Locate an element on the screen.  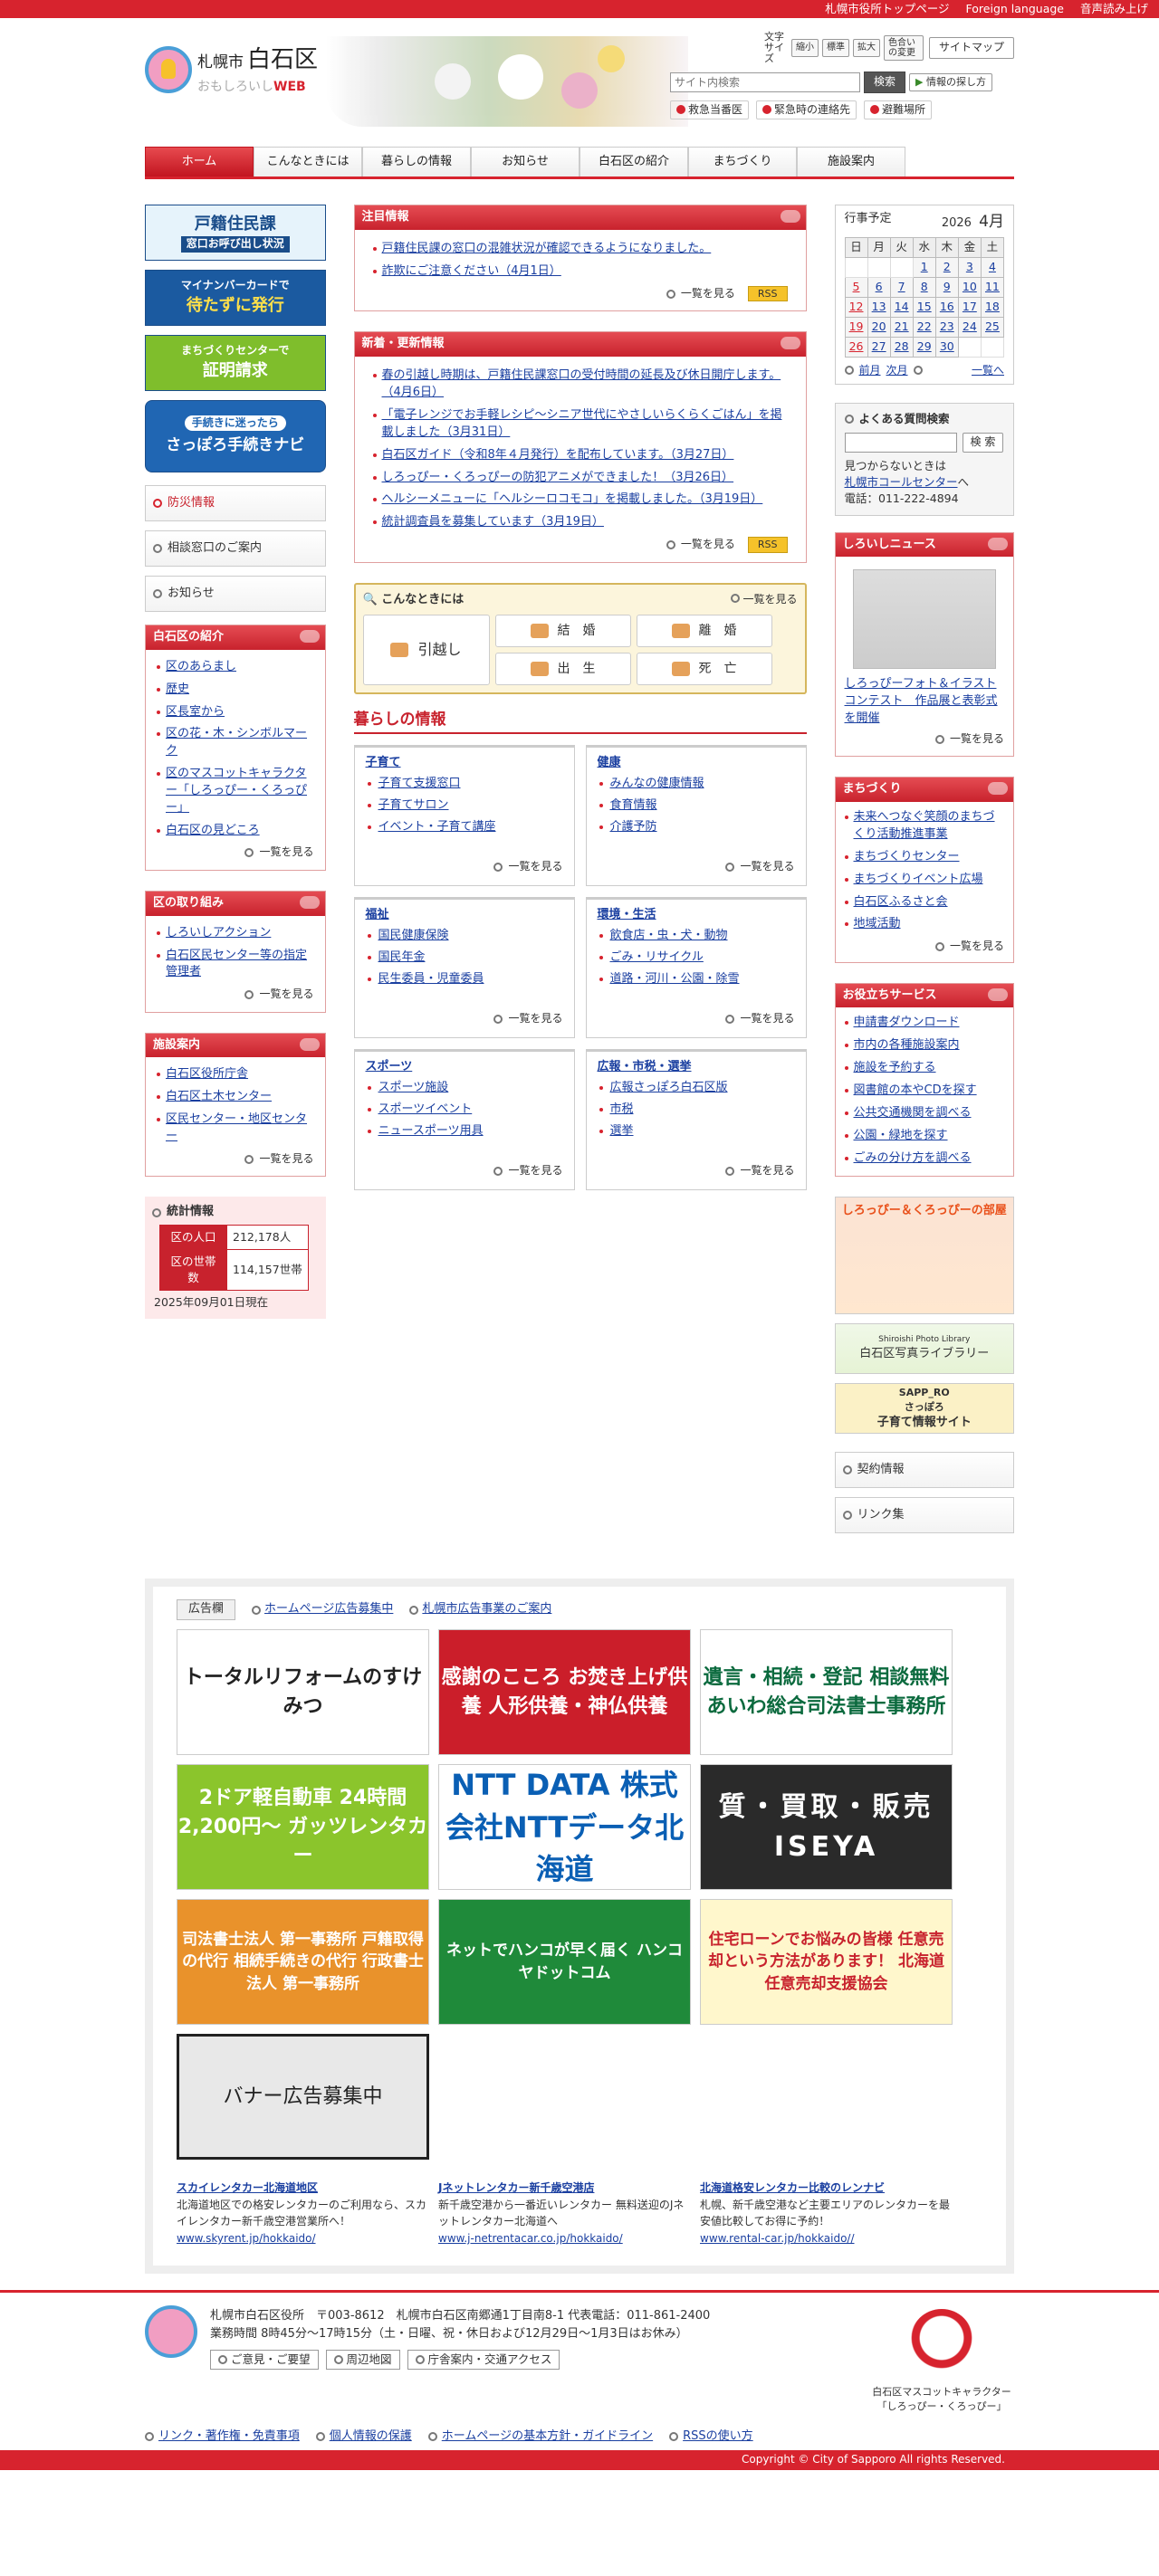
ad-info-link: 札幌市広告事業のご案内 is located at coordinates (487, 1610).